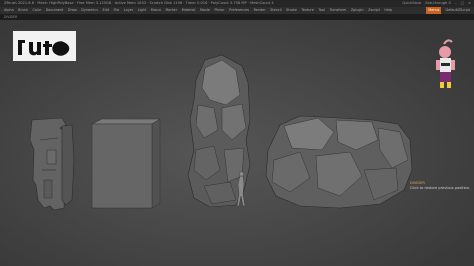 Image resolution: width=474 pixels, height=266 pixels. What do you see at coordinates (219, 131) in the screenshot?
I see `rock-column-sculpt` at bounding box center [219, 131].